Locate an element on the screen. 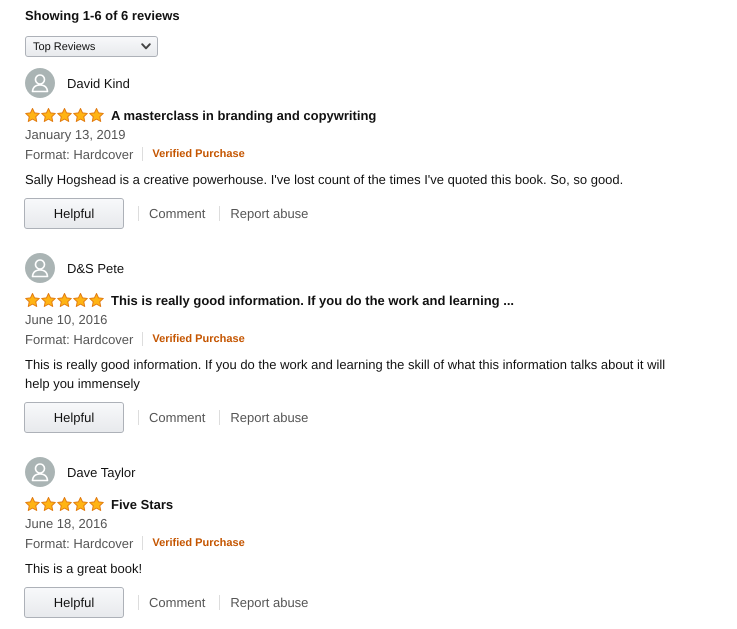 The width and height of the screenshot is (737, 629). caret-icon is located at coordinates (146, 46).